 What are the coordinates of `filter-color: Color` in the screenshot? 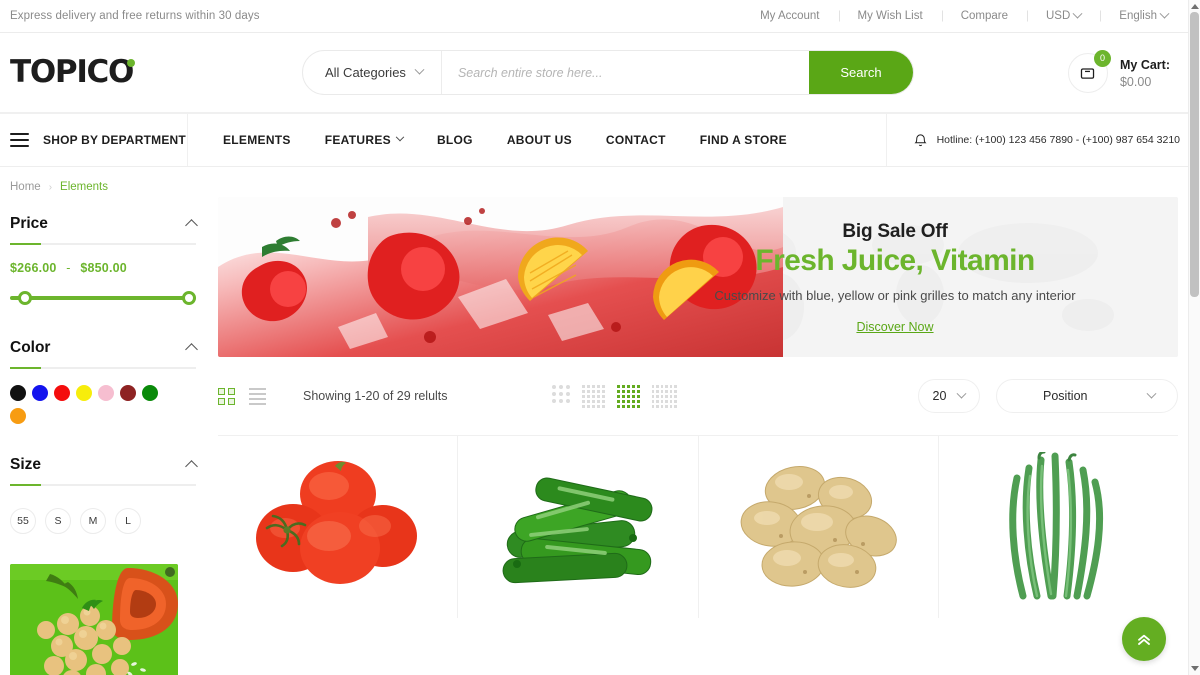 It's located at (104, 397).